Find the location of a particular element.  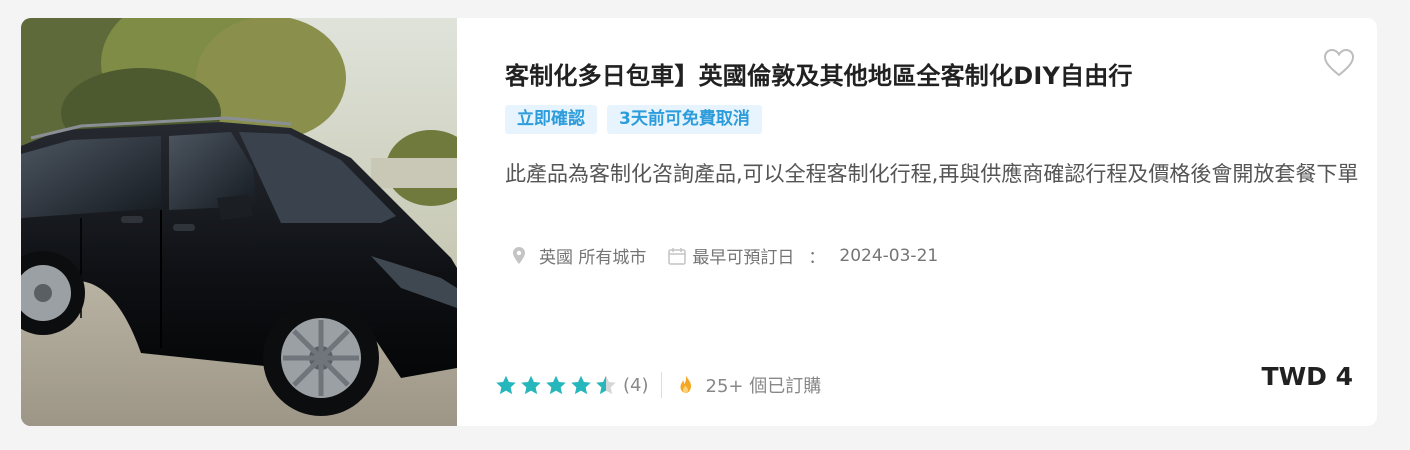

tag-free-cancel: 3天前可免費取消 is located at coordinates (684, 119).